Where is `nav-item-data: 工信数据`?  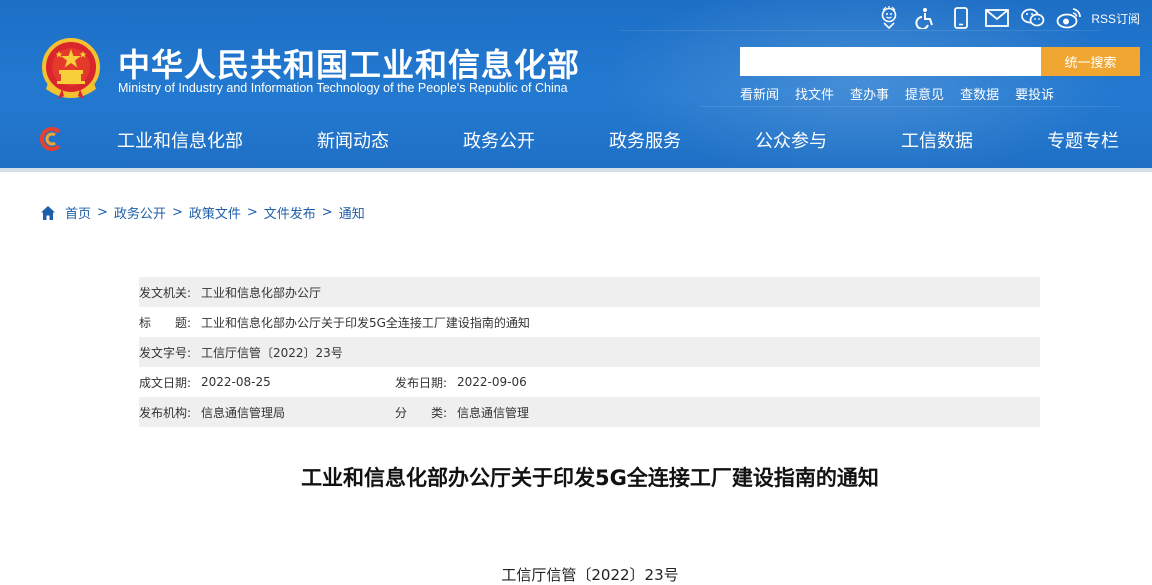
nav-item-data: 工信数据 is located at coordinates (937, 140).